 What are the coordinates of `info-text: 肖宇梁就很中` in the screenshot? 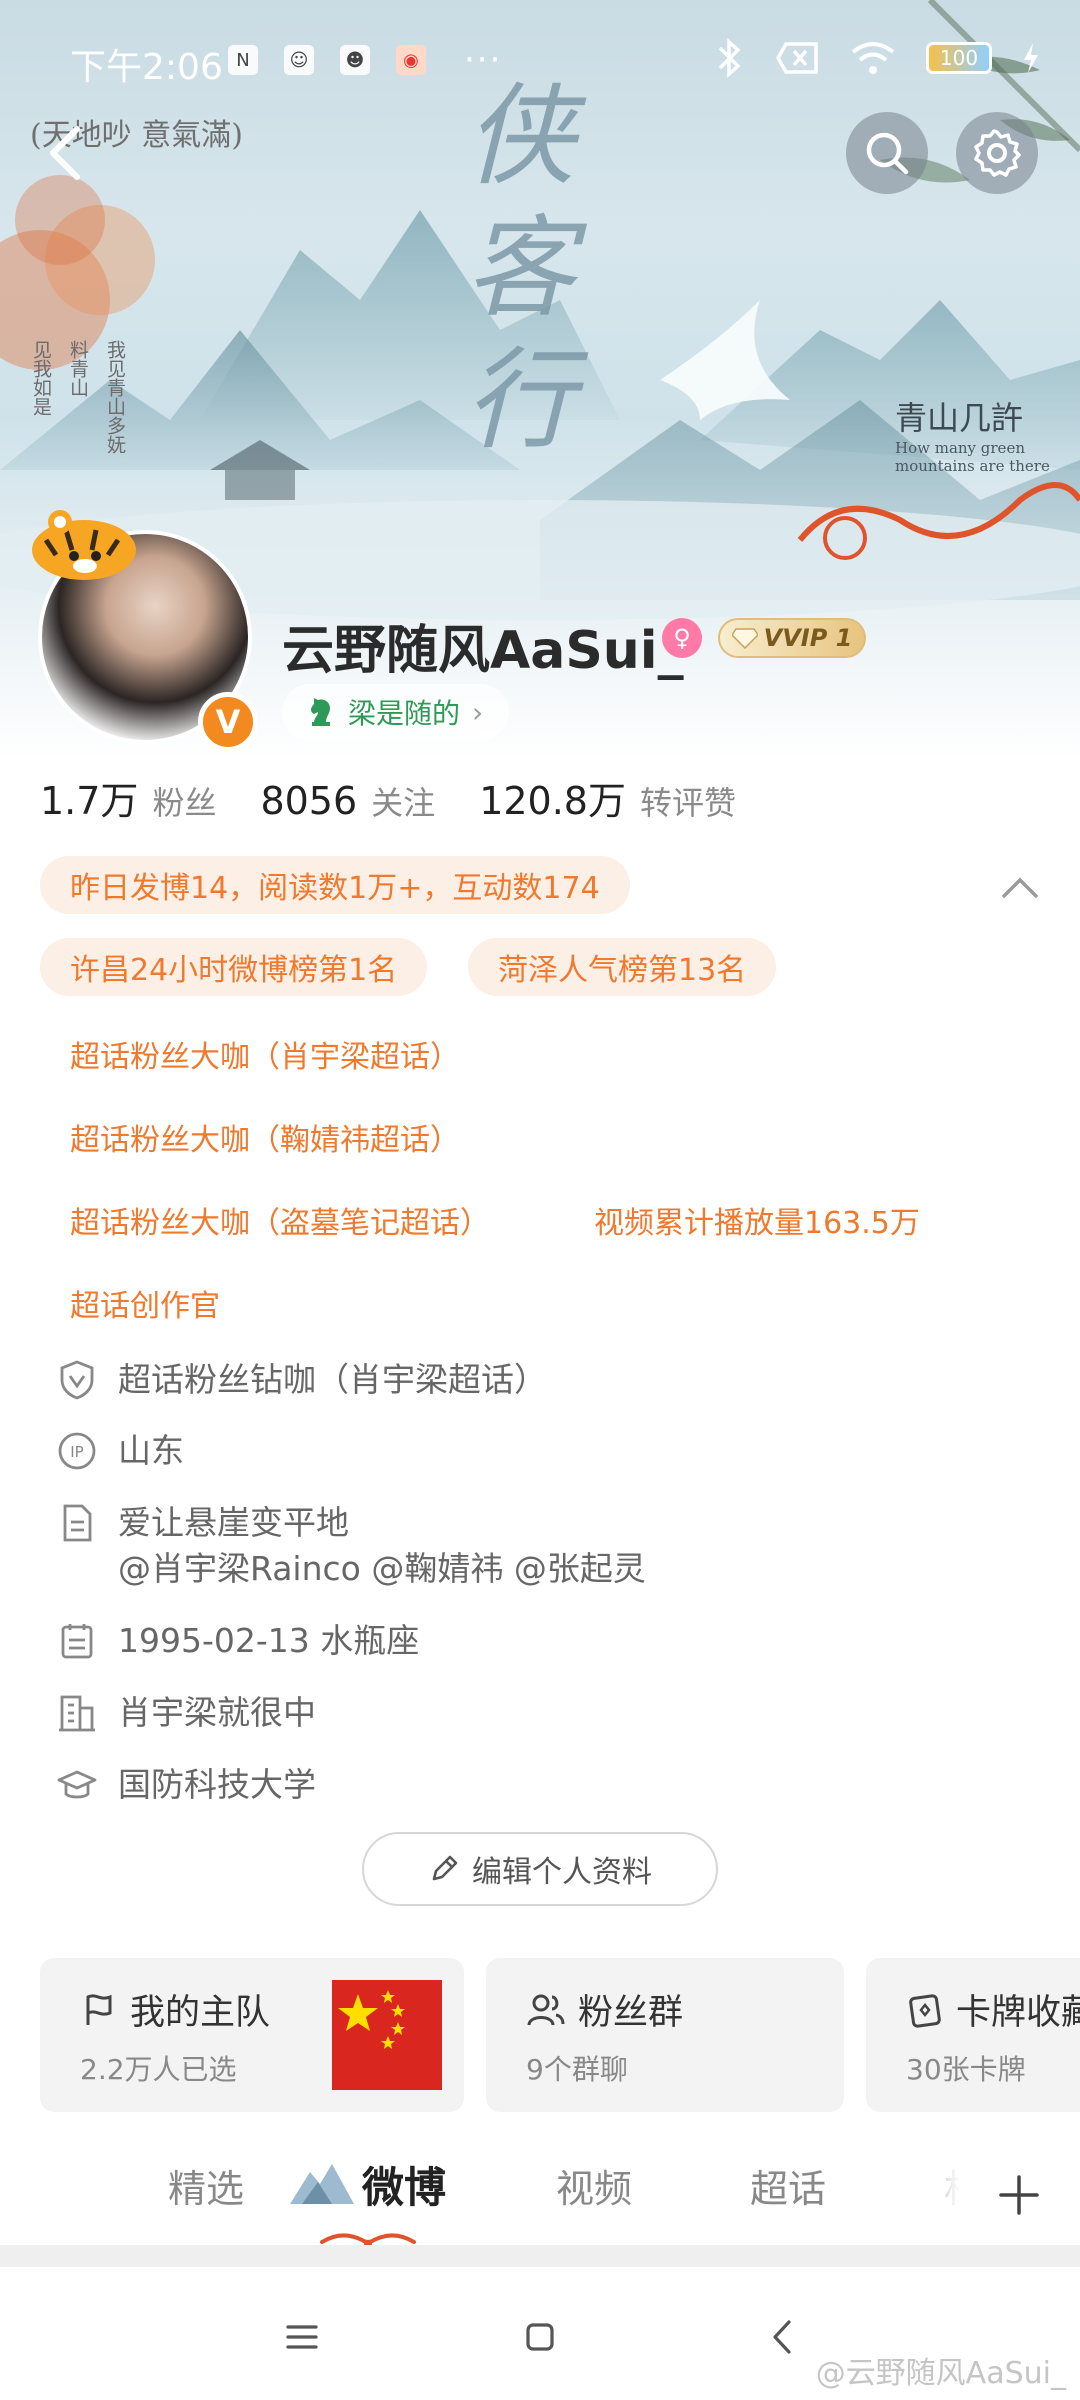 It's located at (217, 1712).